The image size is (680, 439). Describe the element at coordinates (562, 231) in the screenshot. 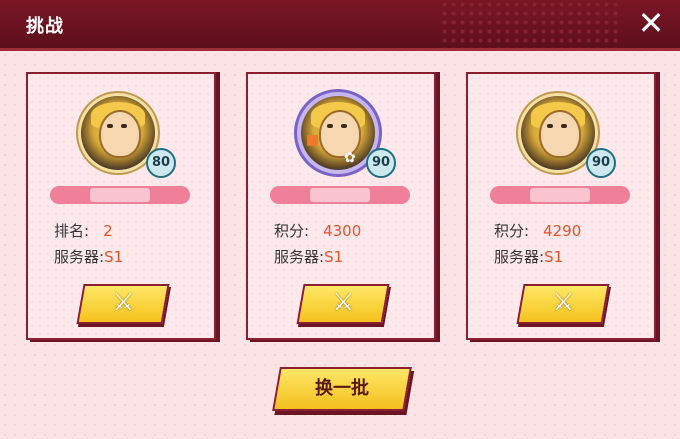

I see `stat-value: 4290` at that location.